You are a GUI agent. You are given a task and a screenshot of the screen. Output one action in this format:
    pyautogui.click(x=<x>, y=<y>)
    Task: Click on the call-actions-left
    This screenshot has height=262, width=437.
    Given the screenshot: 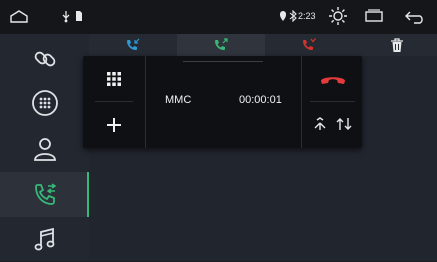 What is the action you would take?
    pyautogui.click(x=114, y=102)
    